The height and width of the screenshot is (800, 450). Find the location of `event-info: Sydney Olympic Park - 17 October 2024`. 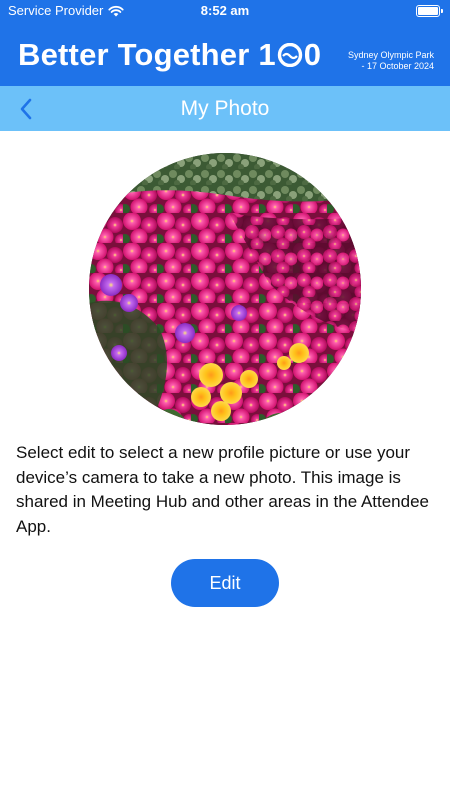

event-info: Sydney Olympic Park - 17 October 2024 is located at coordinates (391, 61).